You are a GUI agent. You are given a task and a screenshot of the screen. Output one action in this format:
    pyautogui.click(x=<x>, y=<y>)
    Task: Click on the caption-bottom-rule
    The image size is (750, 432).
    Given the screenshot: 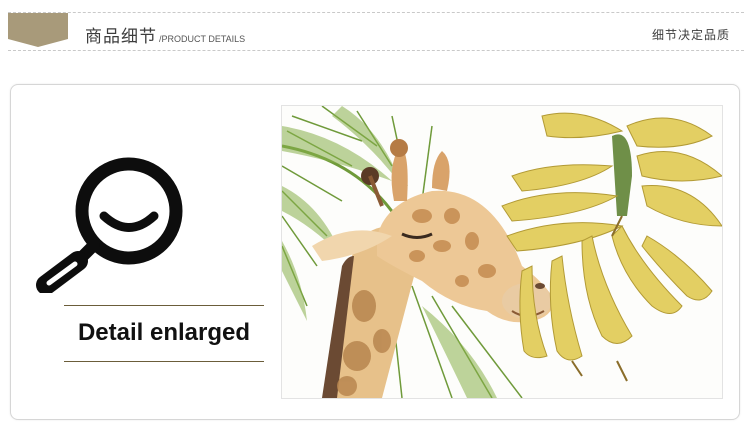 What is the action you would take?
    pyautogui.click(x=164, y=361)
    